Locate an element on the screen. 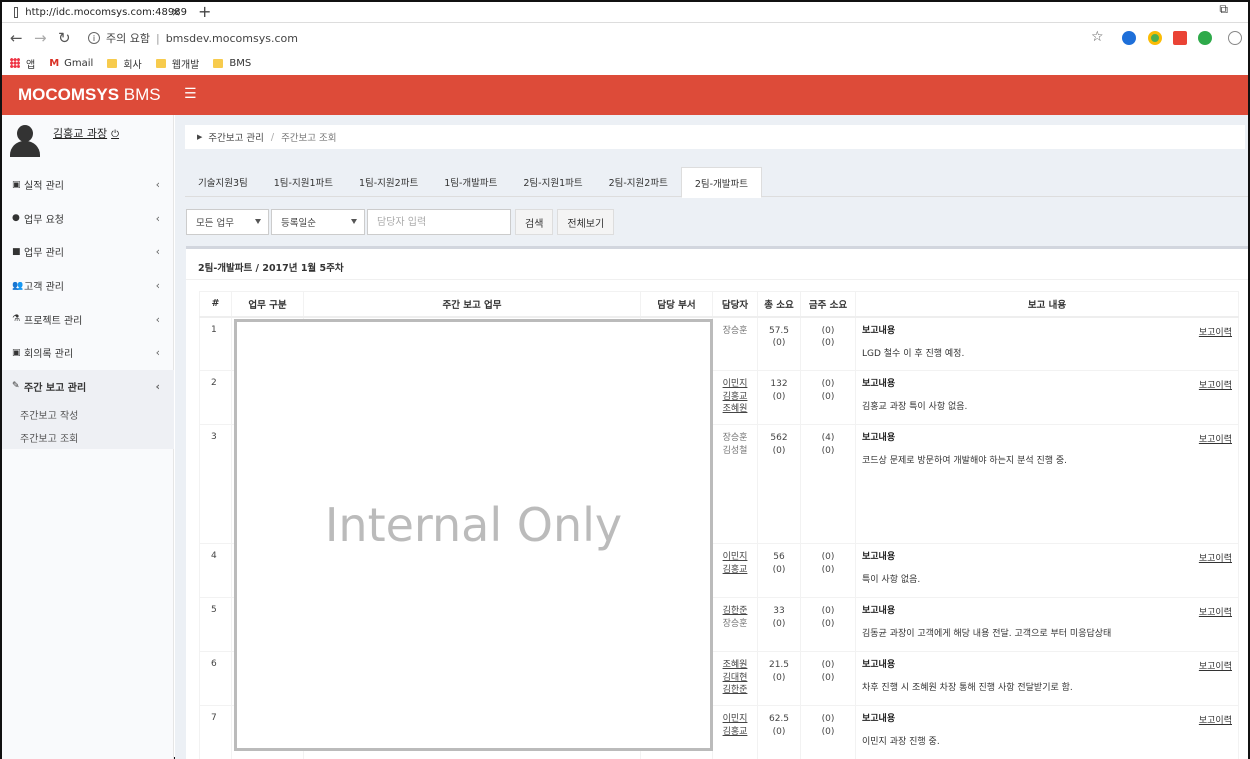 Image resolution: width=1250 pixels, height=759 pixels. tab-team1-dev: 1팀-개발파트 is located at coordinates (470, 182).